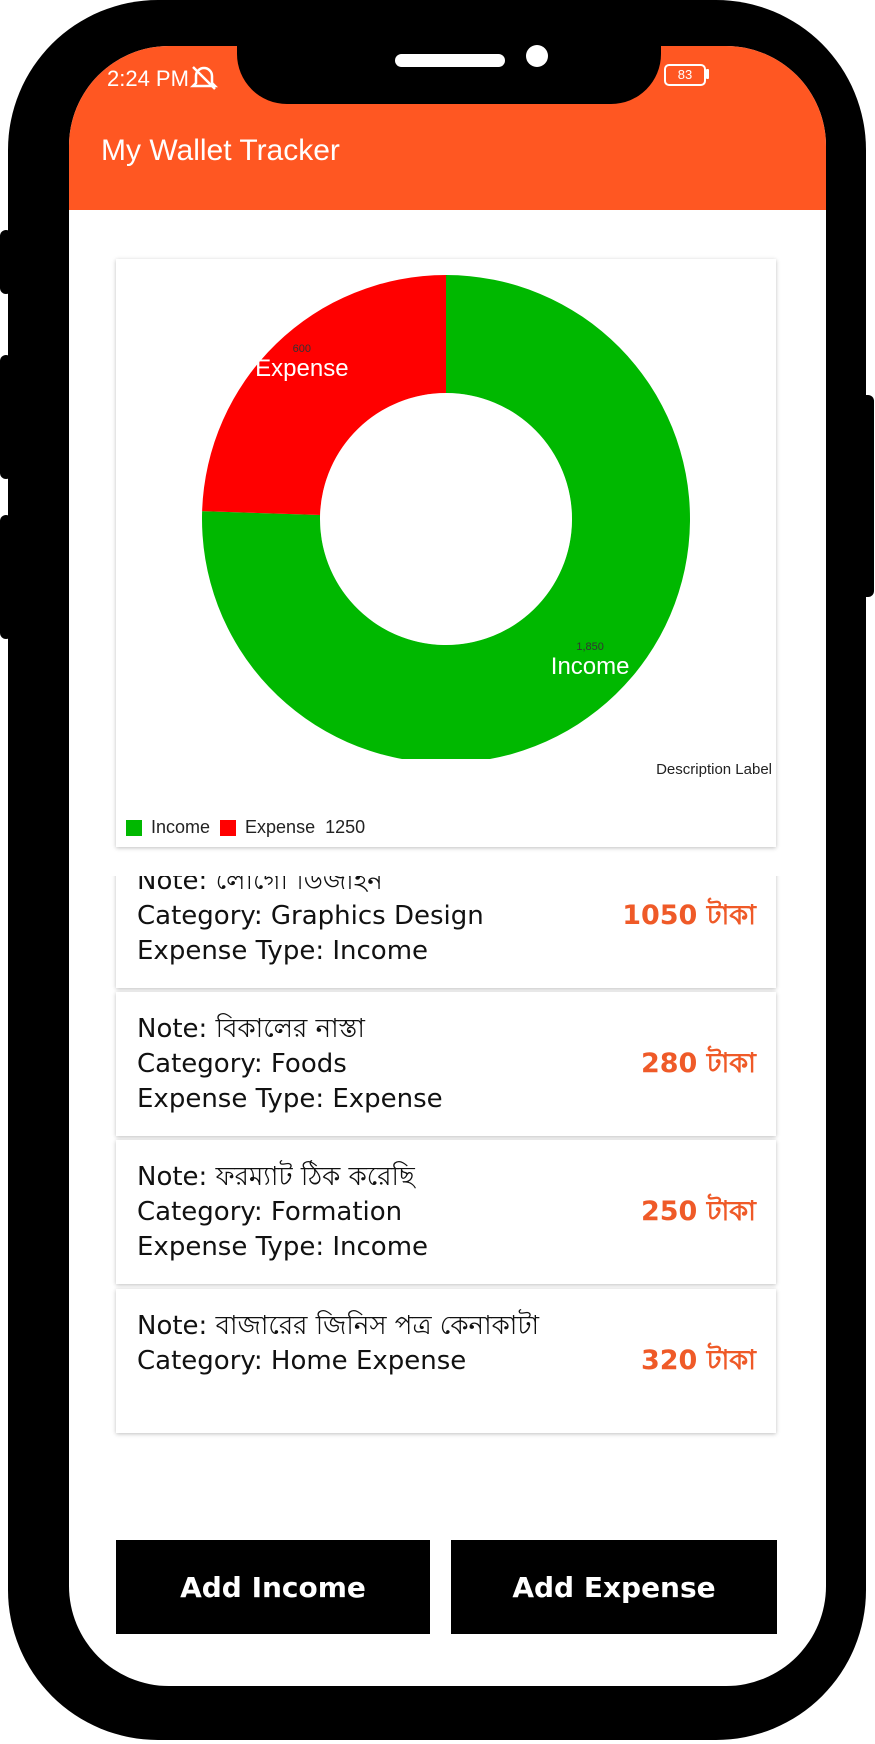 This screenshot has width=875, height=1744. What do you see at coordinates (310, 916) in the screenshot?
I see `transaction-category: Category: Graphics Design` at bounding box center [310, 916].